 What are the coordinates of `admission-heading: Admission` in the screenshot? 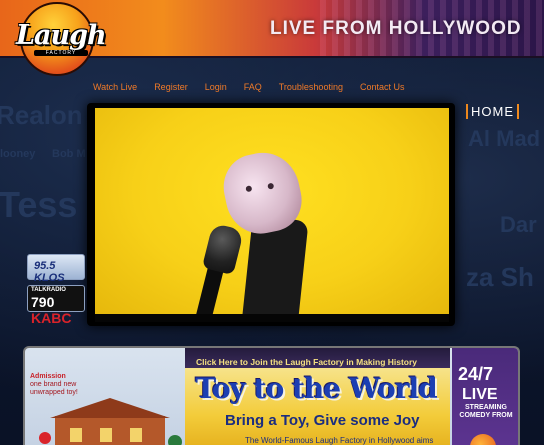 It's located at (48, 376).